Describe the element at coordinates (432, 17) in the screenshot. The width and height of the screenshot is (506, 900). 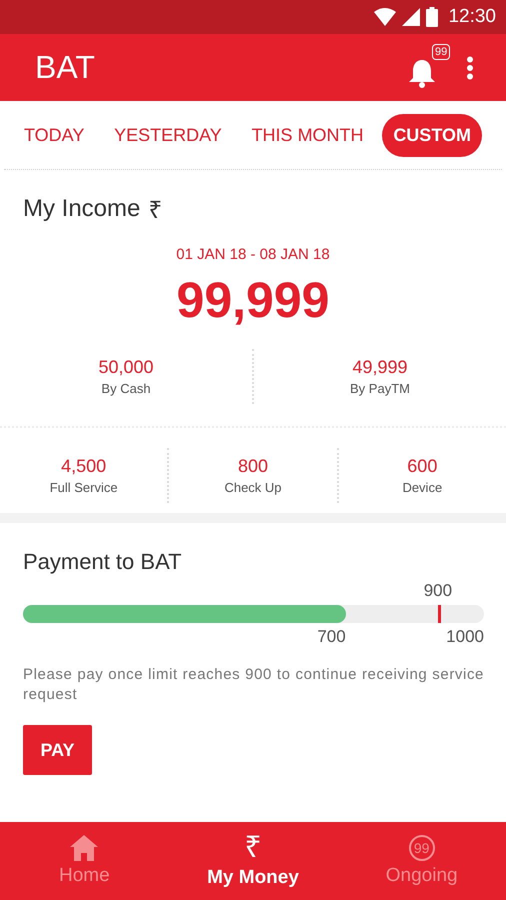
I see `battery-icon` at that location.